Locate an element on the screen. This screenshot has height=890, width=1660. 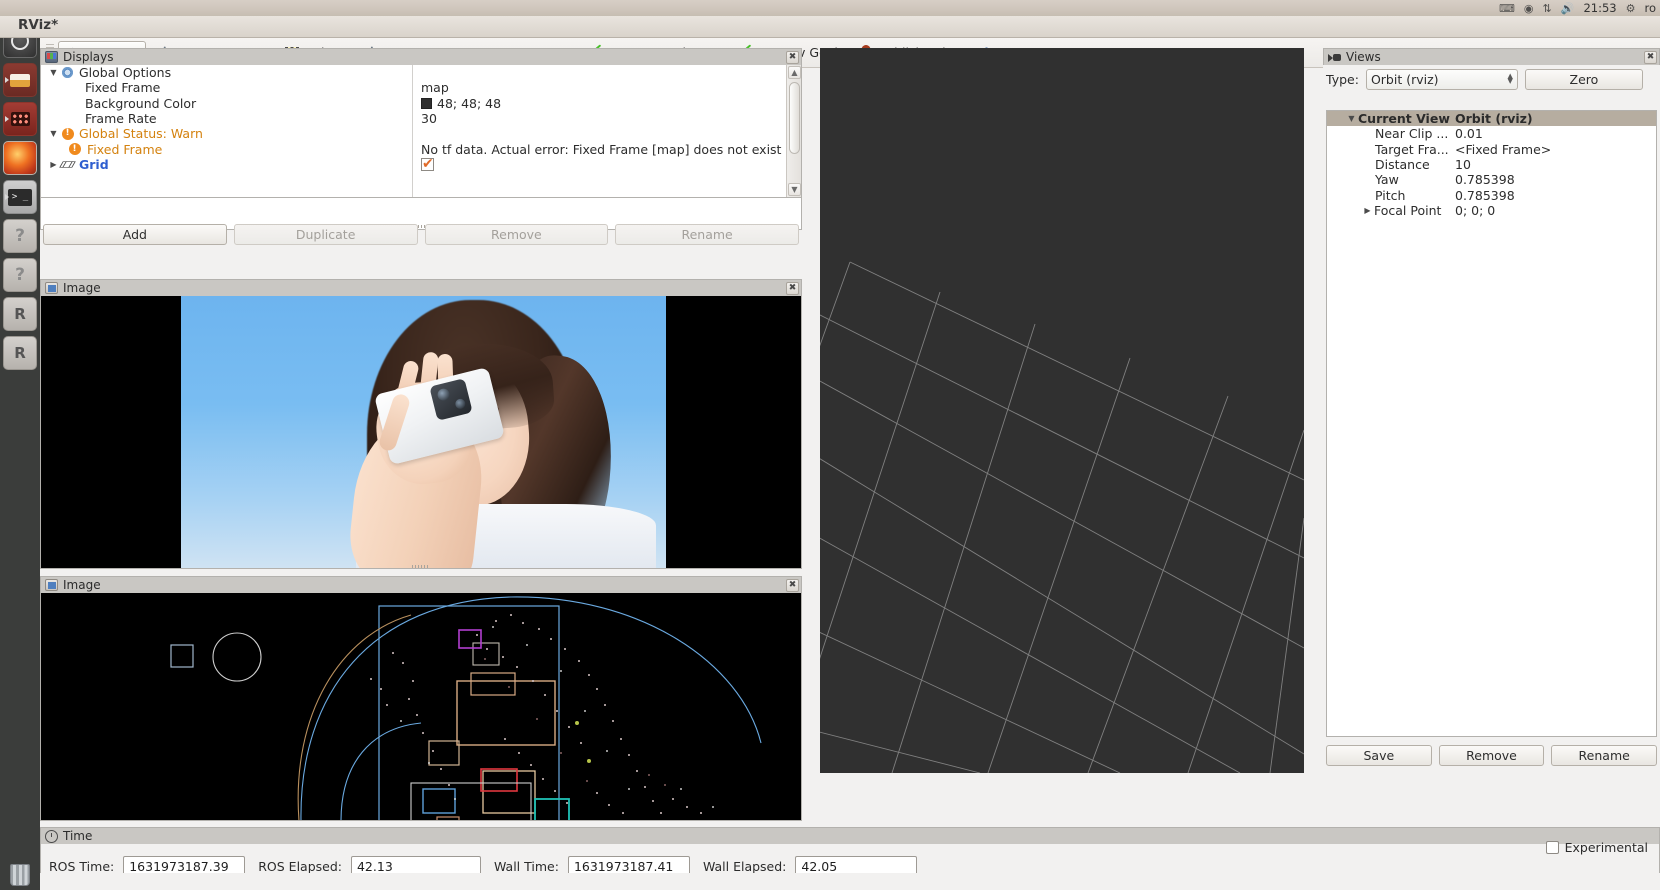
enabled-checkbox is located at coordinates (427, 164).